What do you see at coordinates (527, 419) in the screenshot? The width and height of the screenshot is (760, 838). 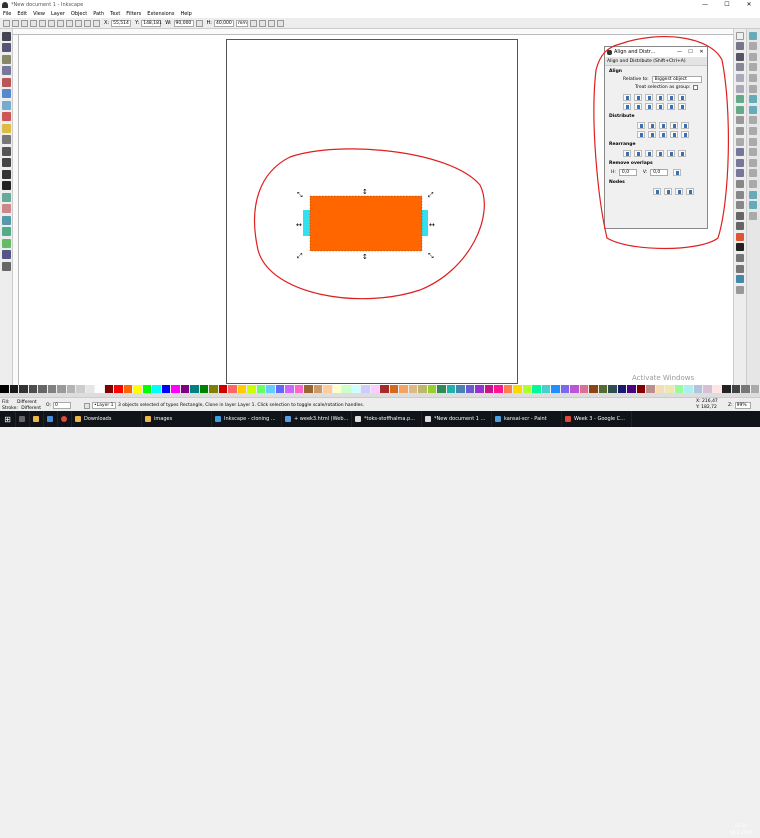 I see `taskbar-item: kansai-scr - Paint` at bounding box center [527, 419].